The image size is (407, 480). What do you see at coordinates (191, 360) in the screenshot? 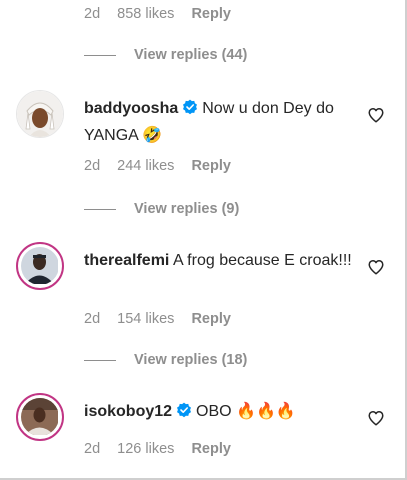
I see `view-replies-label: View replies (18)` at bounding box center [191, 360].